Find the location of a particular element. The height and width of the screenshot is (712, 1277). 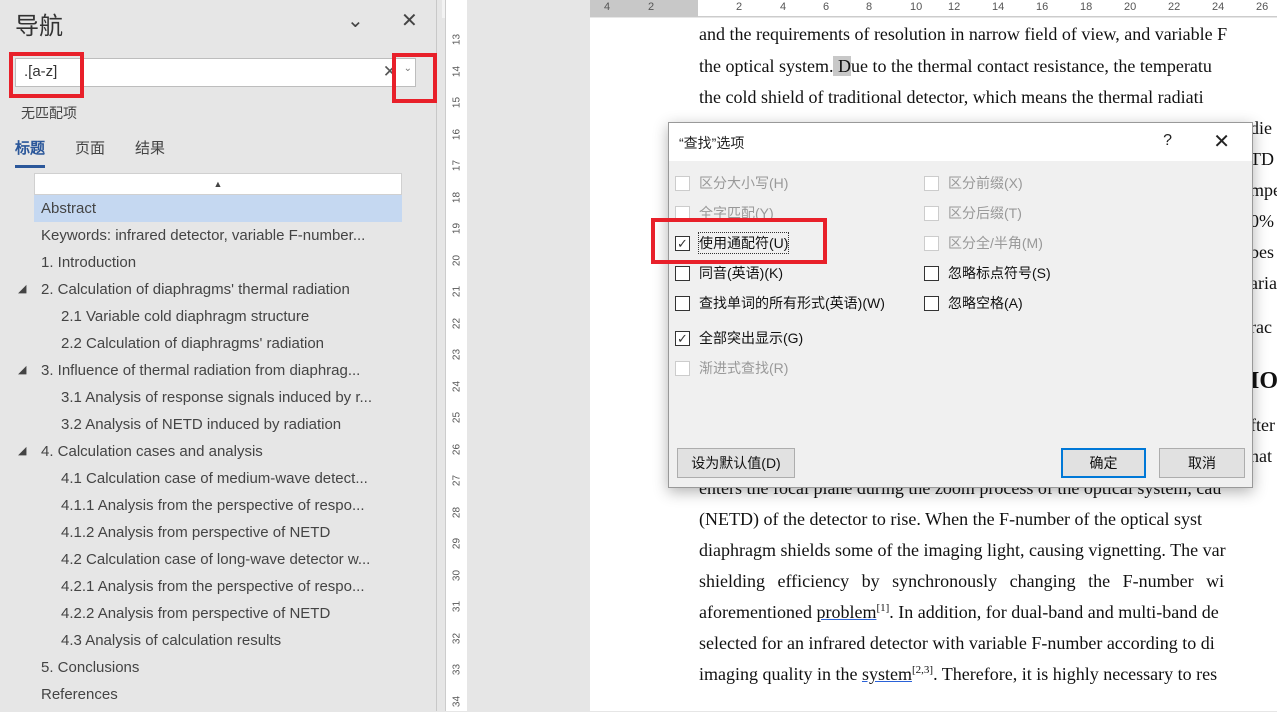

heading-item: 4.3 Analysis of calculation results is located at coordinates (218, 640).